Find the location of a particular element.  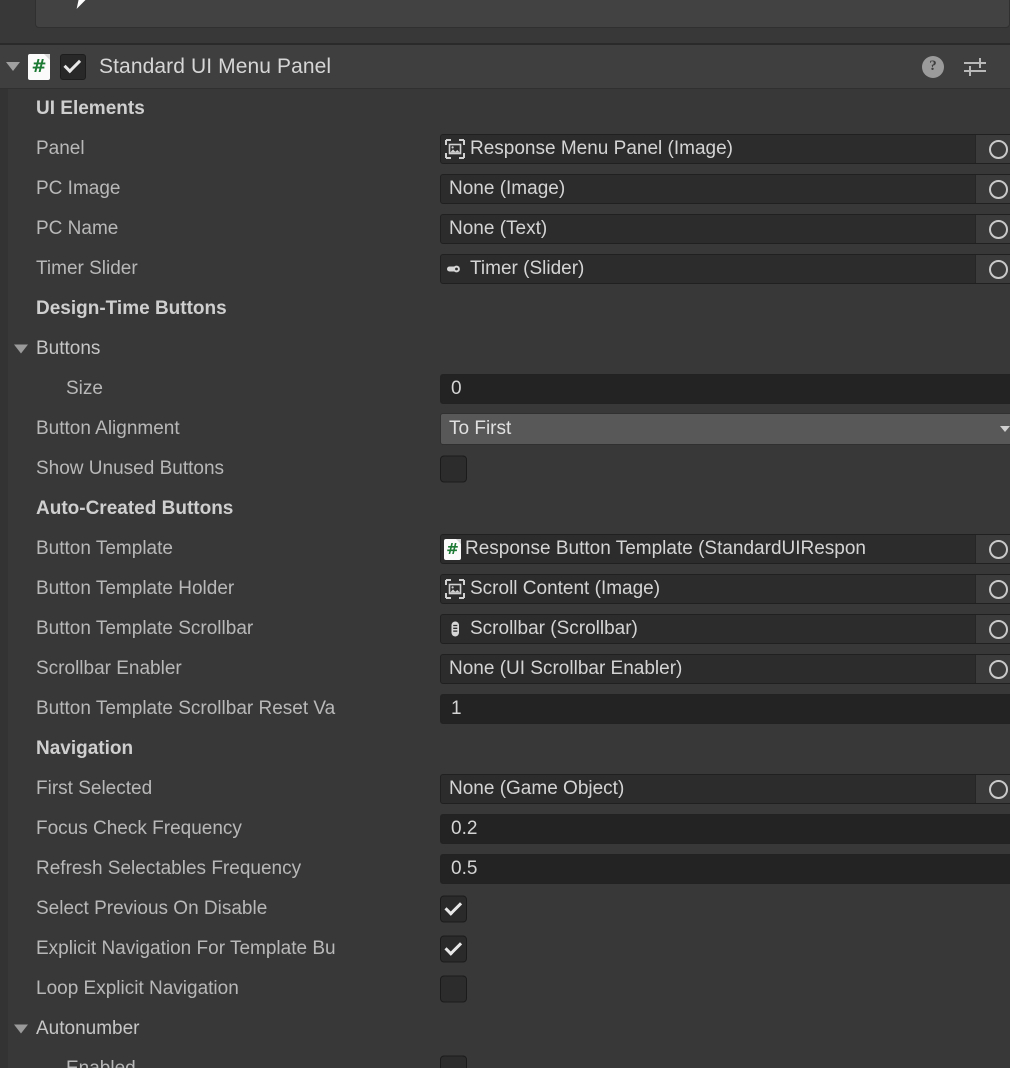

object-reference-value: Scrollbar (Scrollbar) is located at coordinates (554, 628).